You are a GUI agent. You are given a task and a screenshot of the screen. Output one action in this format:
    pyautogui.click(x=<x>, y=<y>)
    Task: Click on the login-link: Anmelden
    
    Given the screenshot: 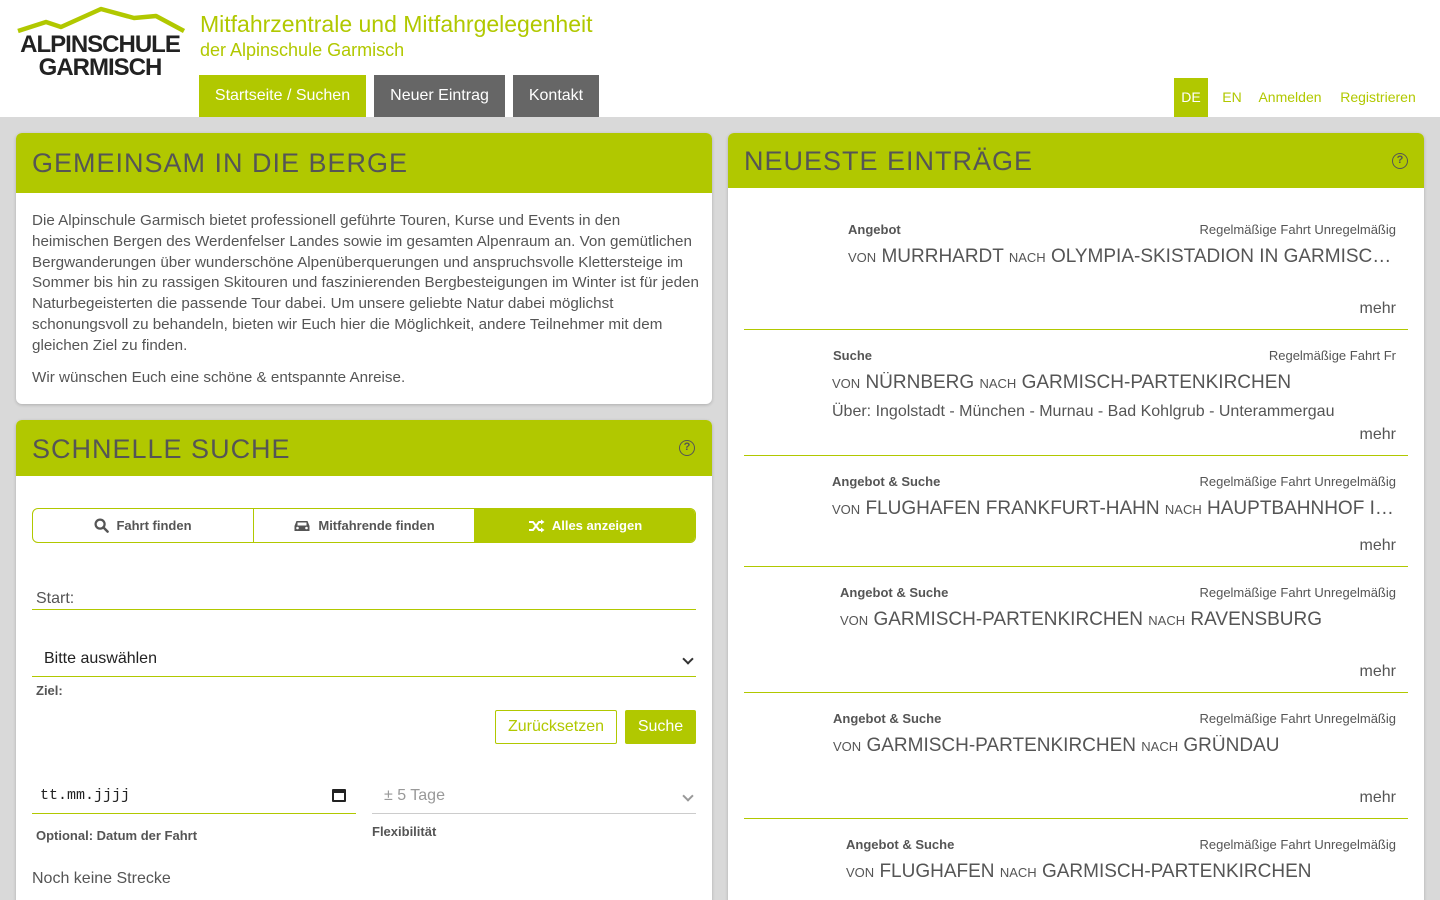 What is the action you would take?
    pyautogui.click(x=1290, y=97)
    